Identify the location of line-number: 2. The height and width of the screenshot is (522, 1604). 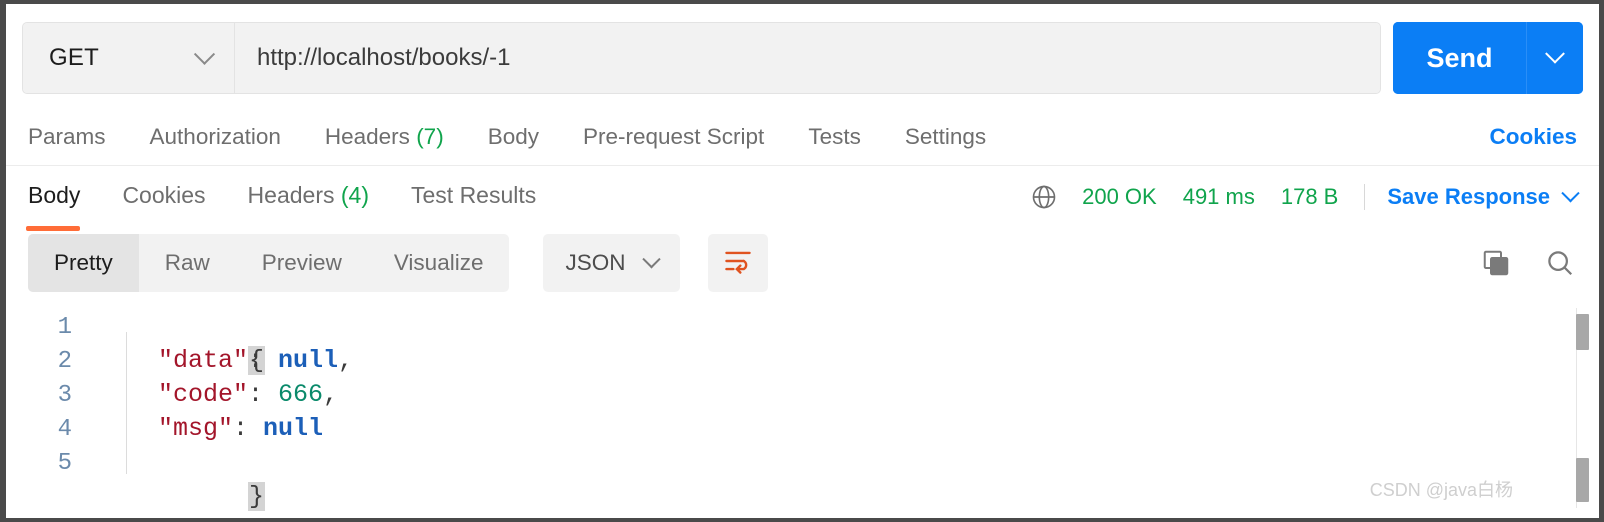
(64, 361).